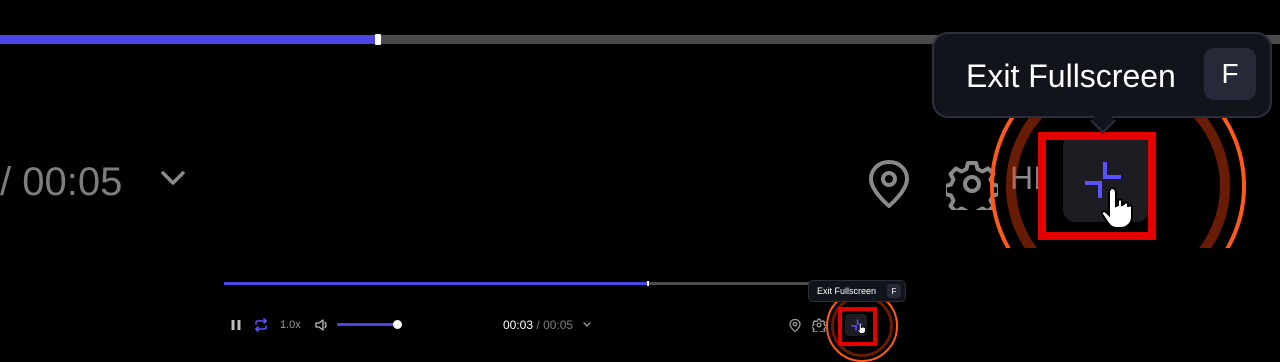 Image resolution: width=1280 pixels, height=362 pixels. What do you see at coordinates (398, 324) in the screenshot?
I see `volume-knob` at bounding box center [398, 324].